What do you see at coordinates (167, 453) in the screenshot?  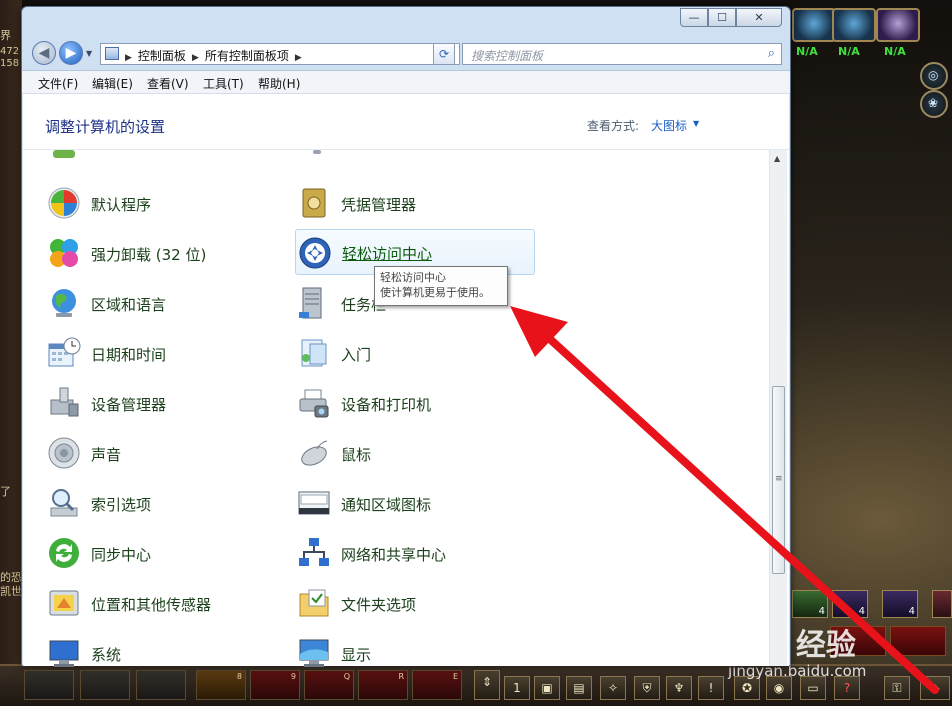 I see `cp-item-sound: 声音` at bounding box center [167, 453].